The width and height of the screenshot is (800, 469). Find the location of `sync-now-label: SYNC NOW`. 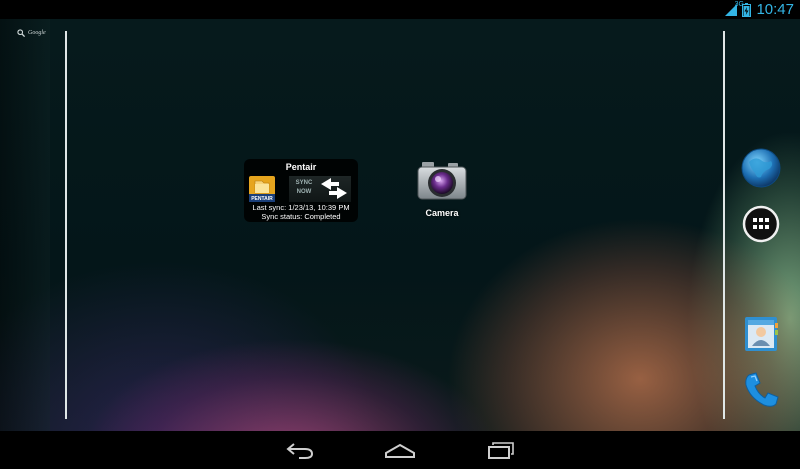

sync-now-label: SYNC NOW is located at coordinates (304, 187).